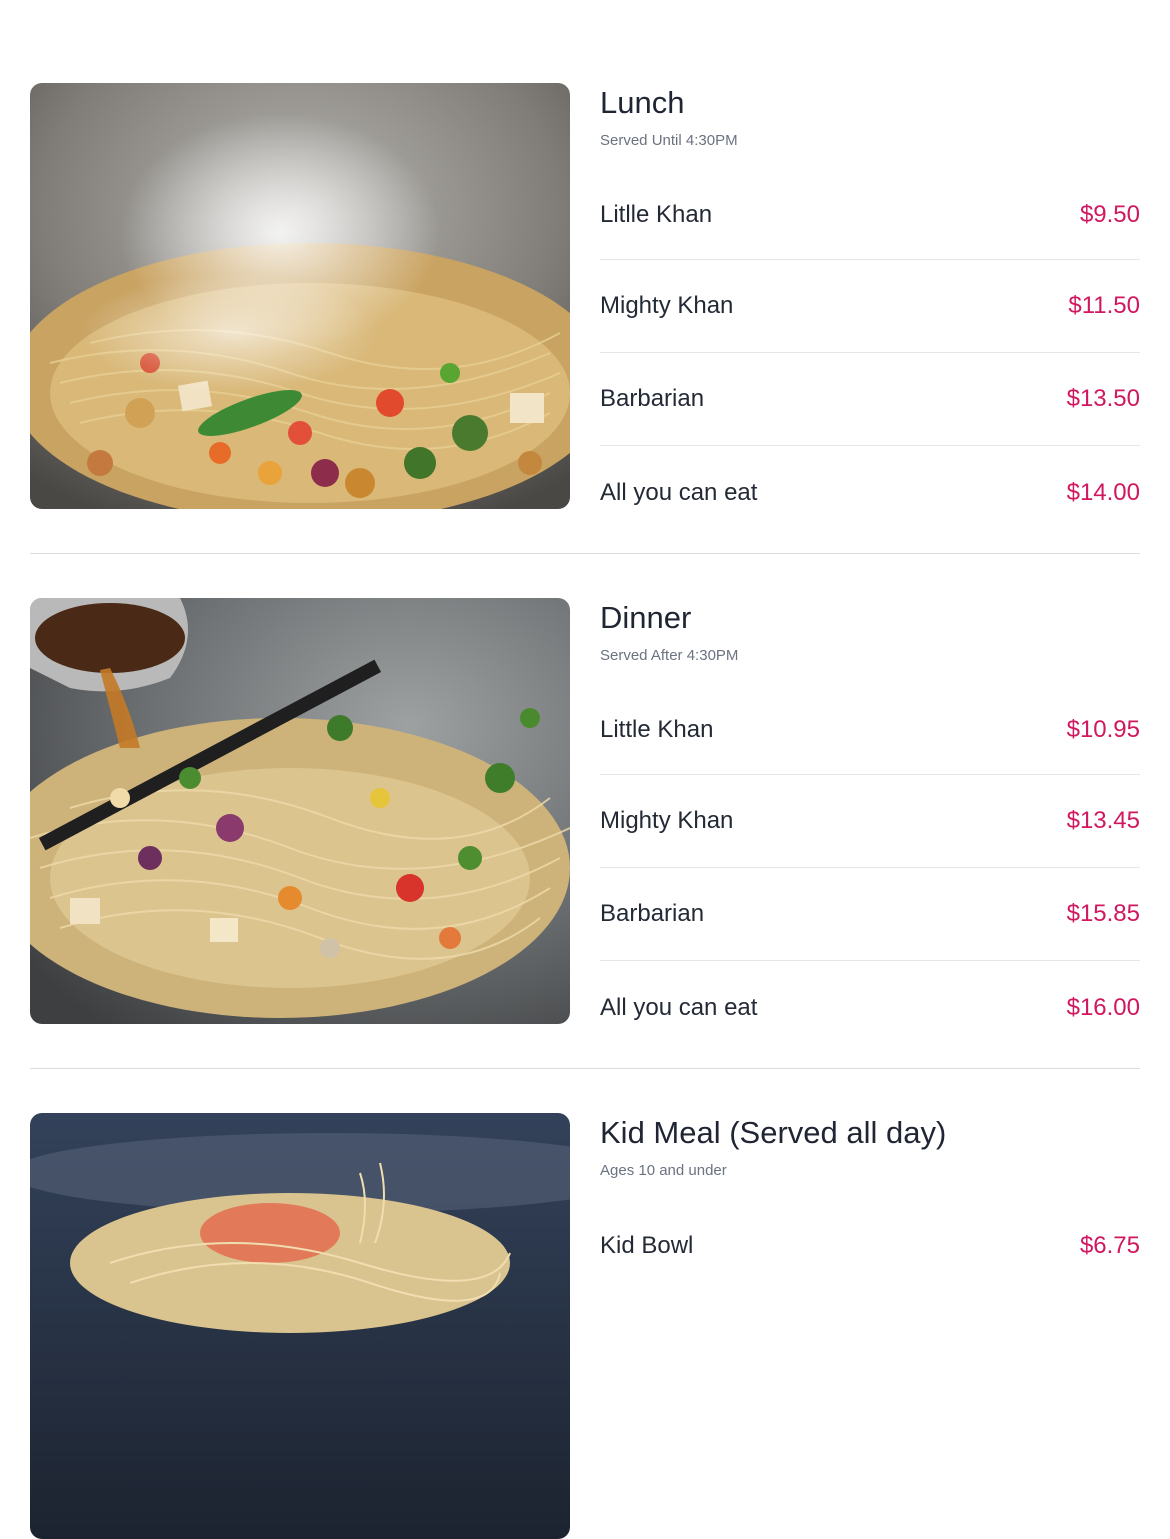 Image resolution: width=1170 pixels, height=1539 pixels. I want to click on item-price: $11.50, so click(1104, 305).